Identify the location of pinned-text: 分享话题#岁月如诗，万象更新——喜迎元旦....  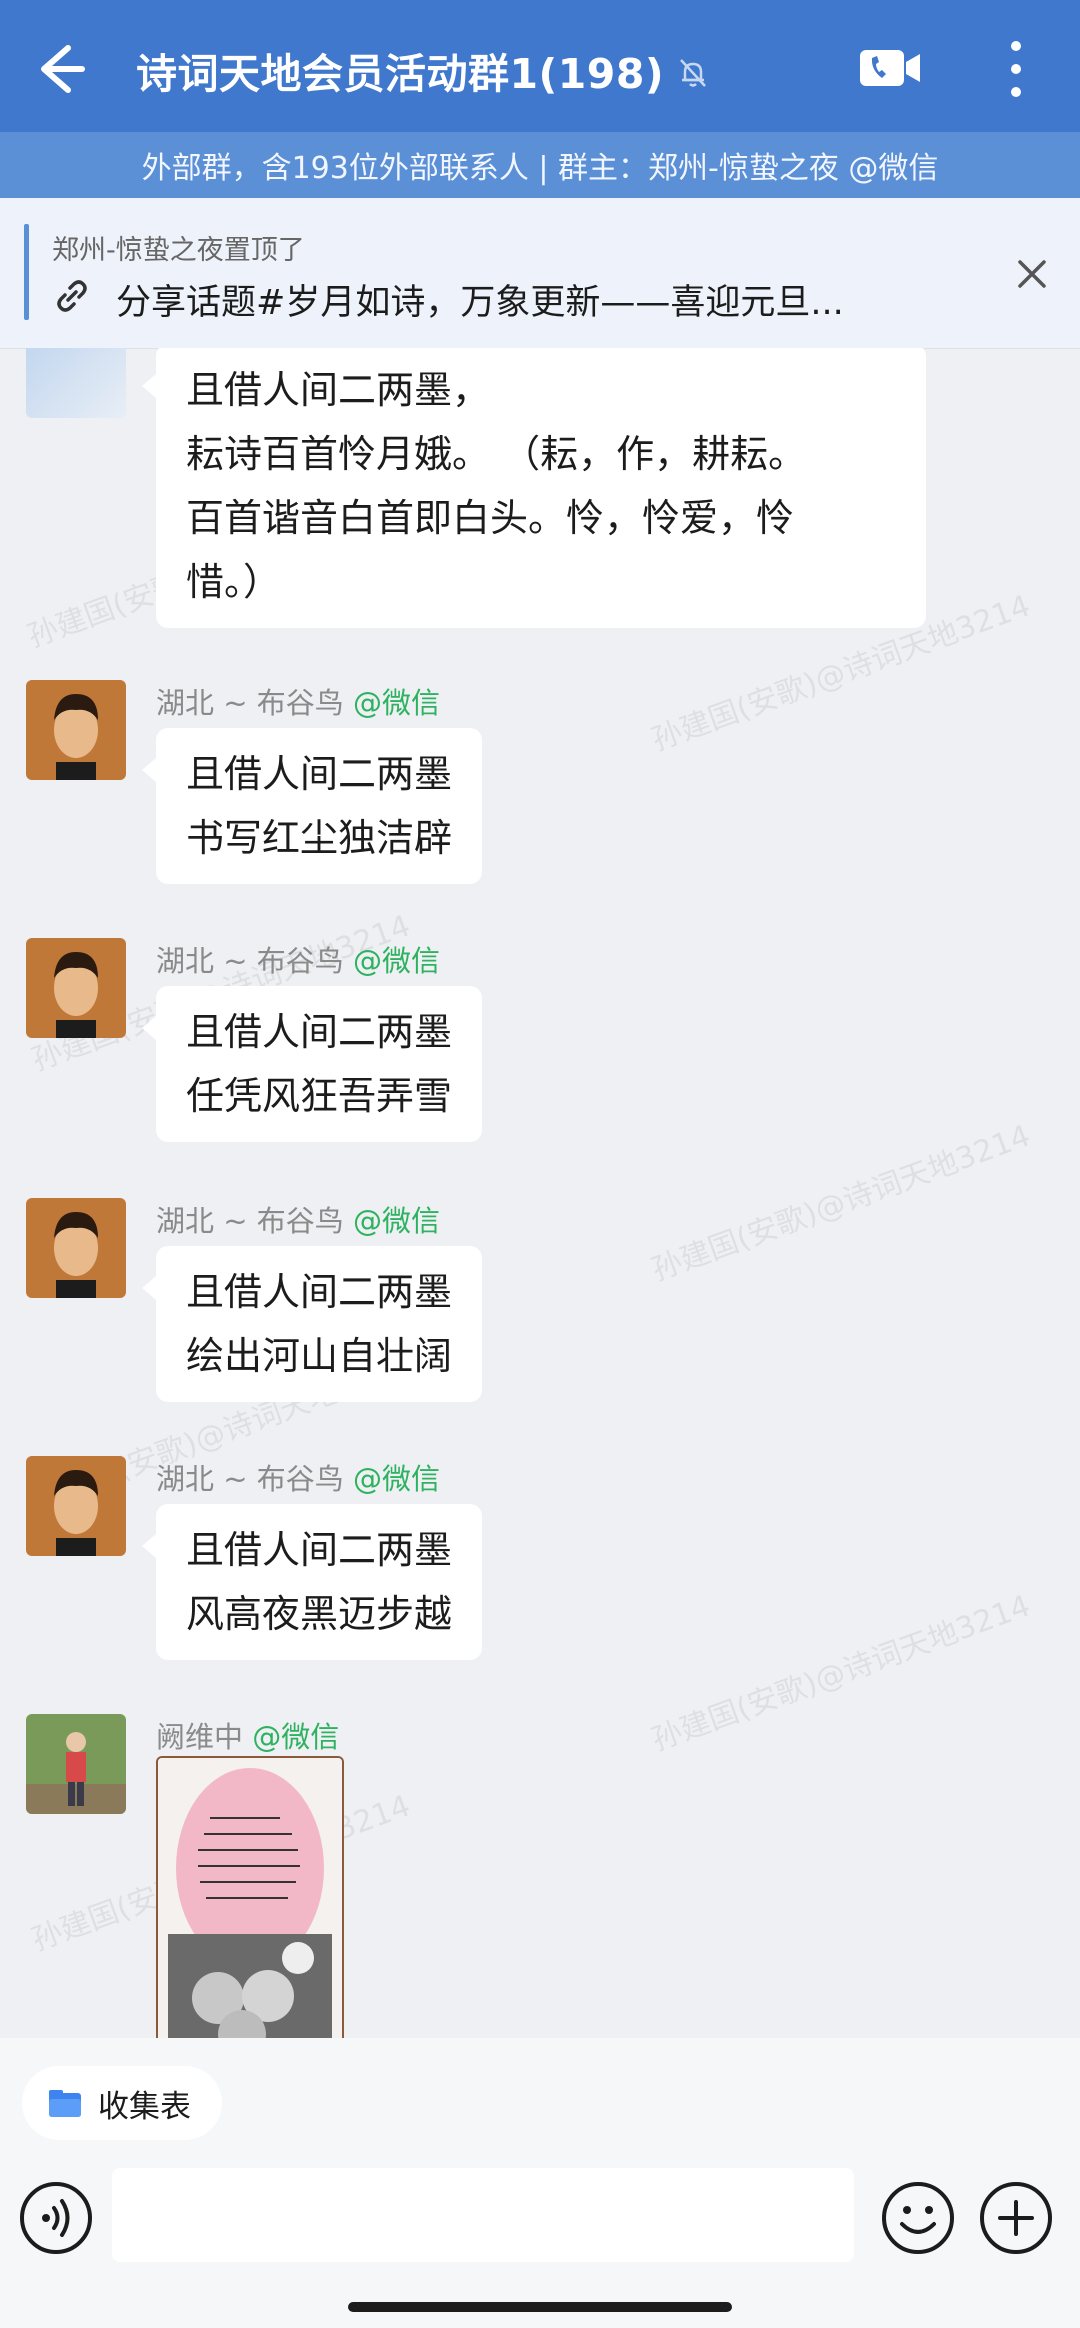
(480, 303).